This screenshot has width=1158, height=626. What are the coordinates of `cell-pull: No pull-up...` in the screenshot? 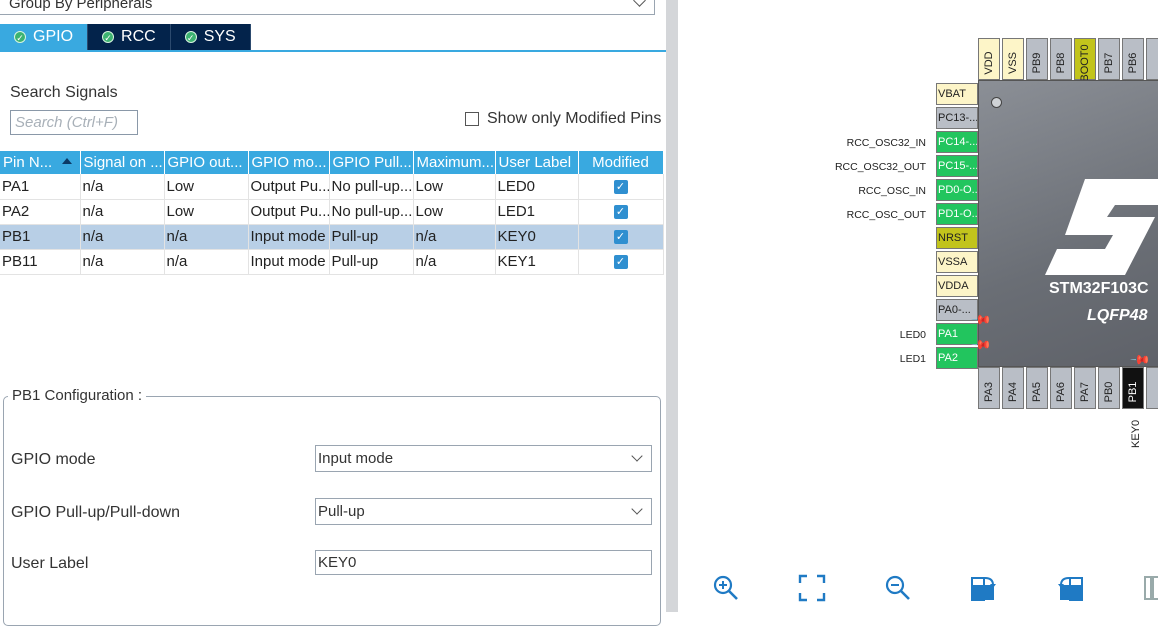 It's located at (371, 187).